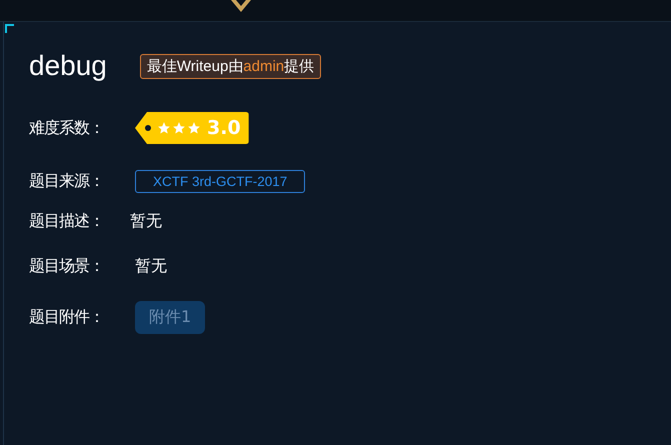 Image resolution: width=671 pixels, height=445 pixels. I want to click on attachment-label: 题目附件：, so click(67, 317).